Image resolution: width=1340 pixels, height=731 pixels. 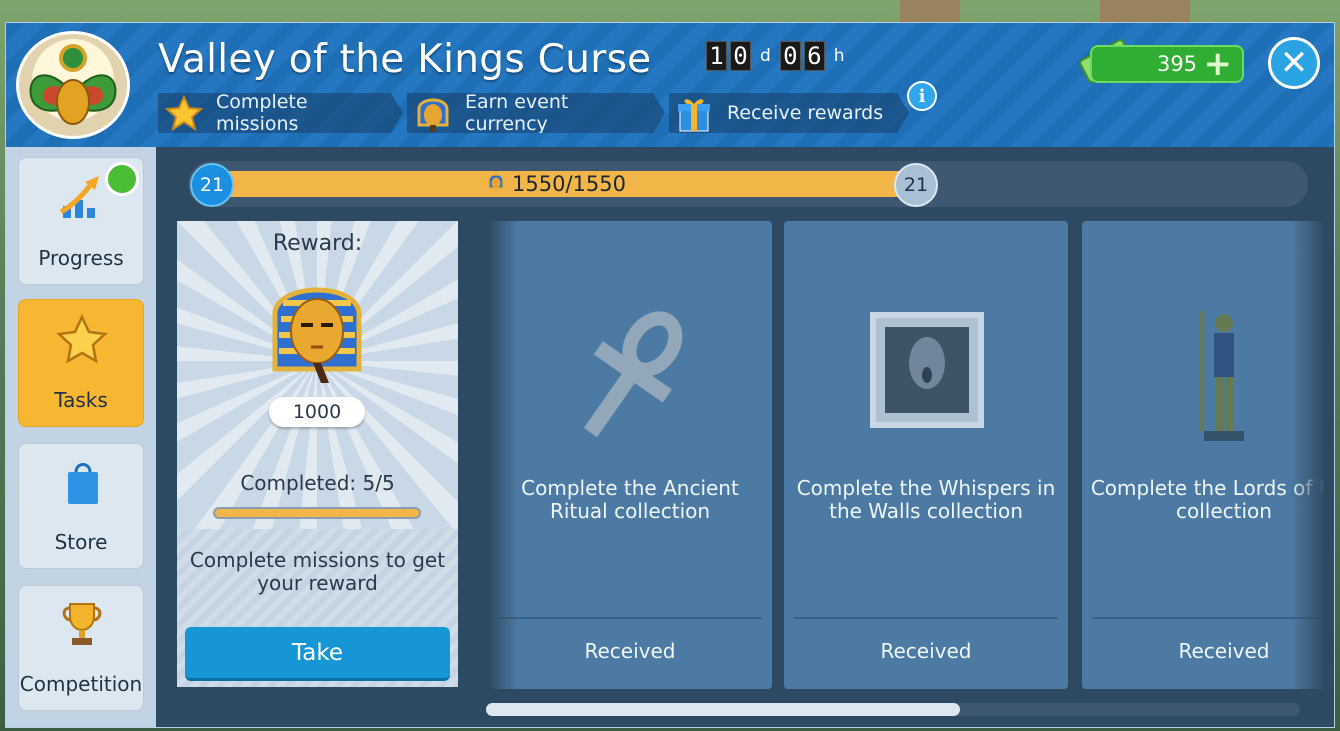 What do you see at coordinates (517, 113) in the screenshot?
I see `step-label: Earn event currency` at bounding box center [517, 113].